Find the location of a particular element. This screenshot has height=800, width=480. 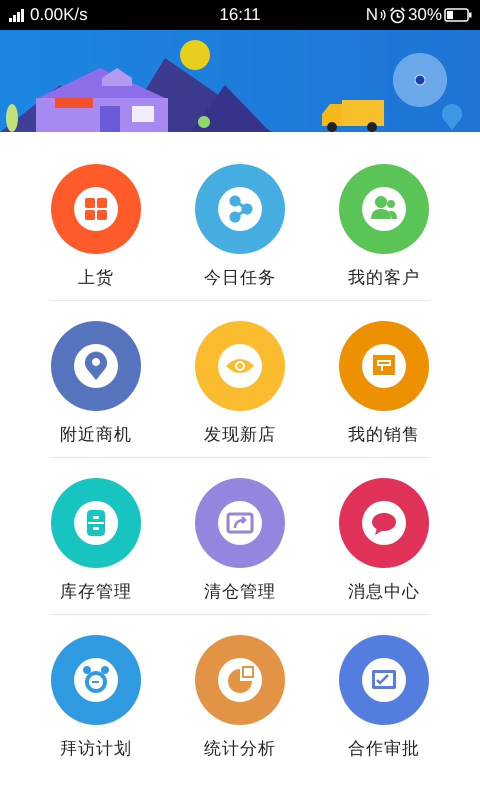

menu-tile: 我的客户 is located at coordinates (384, 226).